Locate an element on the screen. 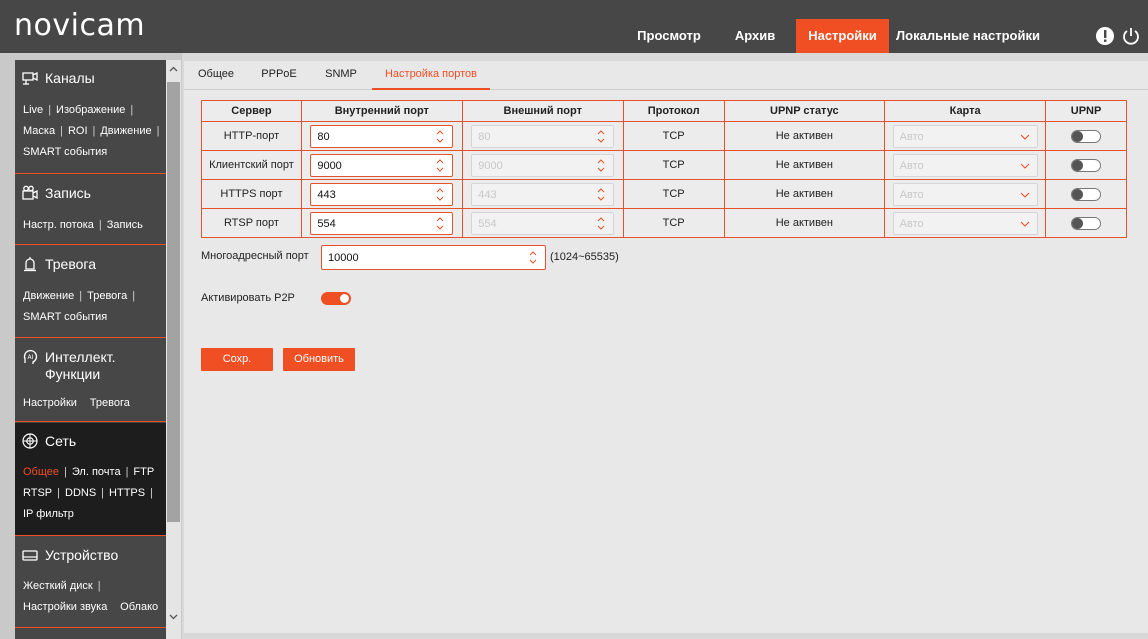  multicast-port-input: 10000 is located at coordinates (433, 257).